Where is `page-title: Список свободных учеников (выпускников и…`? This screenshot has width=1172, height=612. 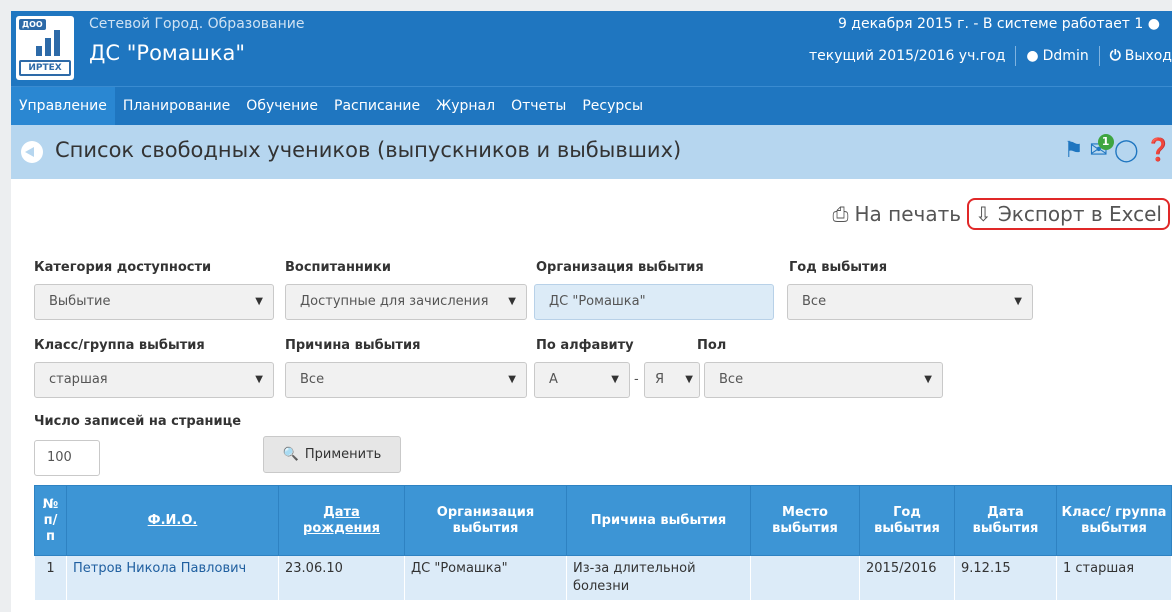 page-title: Список свободных учеников (выпускников и… is located at coordinates (368, 150).